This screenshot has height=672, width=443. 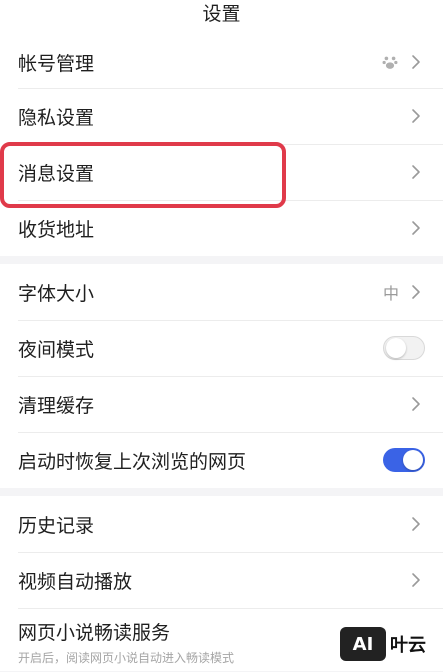 I want to click on font-size-value: 中, so click(x=390, y=293).